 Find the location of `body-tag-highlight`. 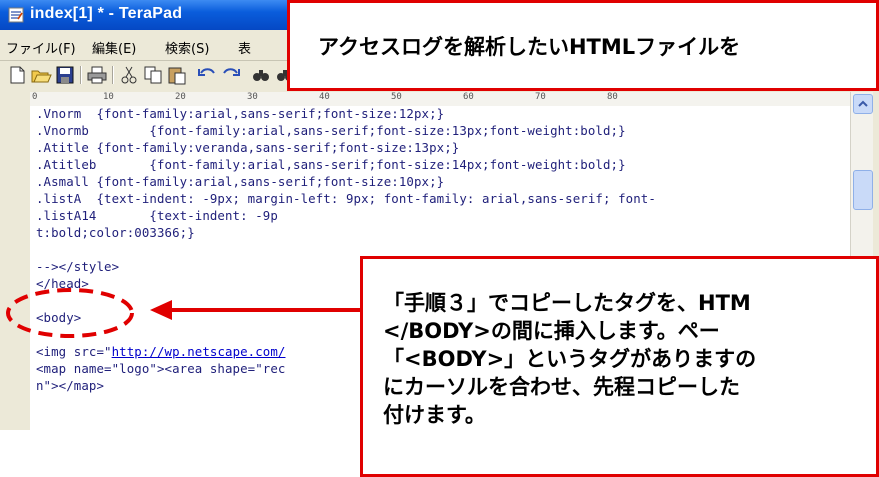

body-tag-highlight is located at coordinates (70, 313).